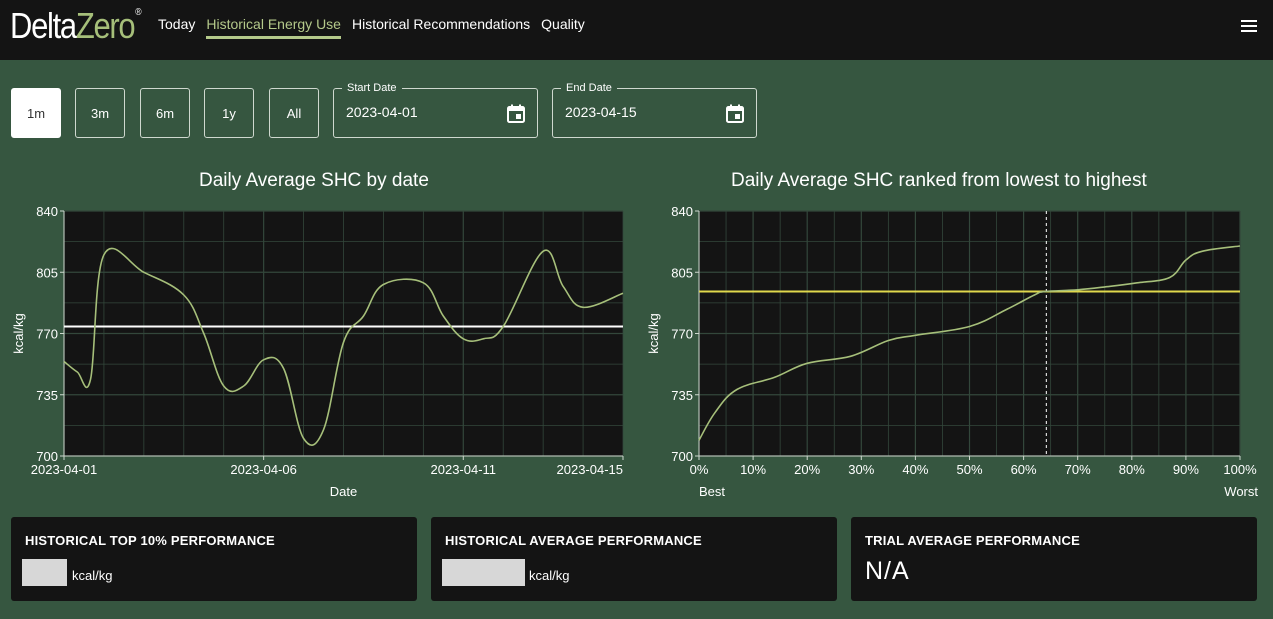 The height and width of the screenshot is (619, 1273). I want to click on card-value: N/A, so click(887, 571).